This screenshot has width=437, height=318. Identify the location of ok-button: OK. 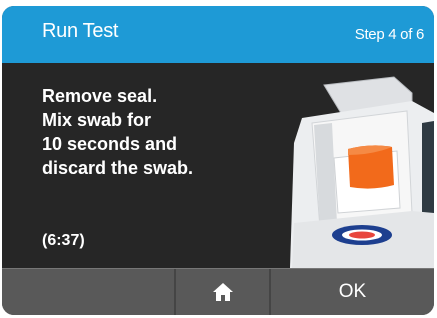
(352, 292).